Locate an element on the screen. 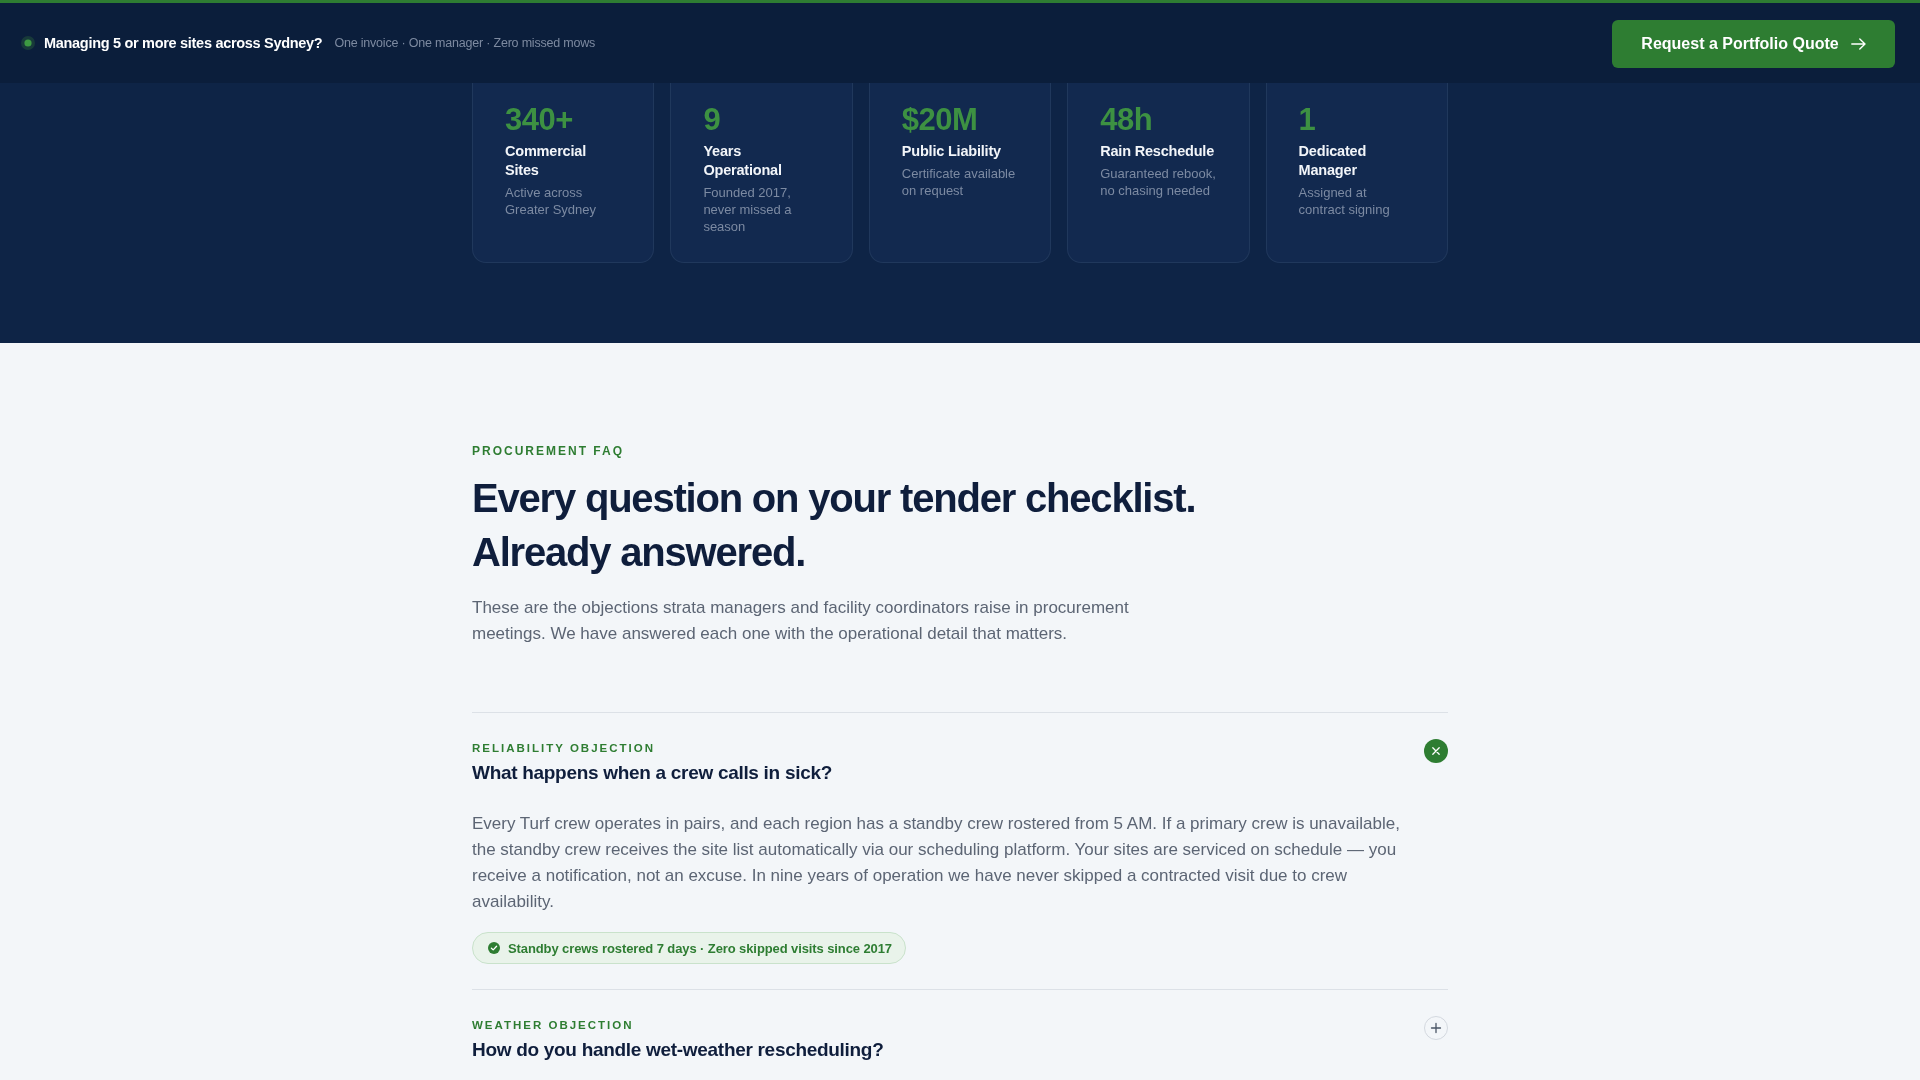 The height and width of the screenshot is (1080, 1920). stat-detail: Active across Greater Sydney is located at coordinates (551, 201).